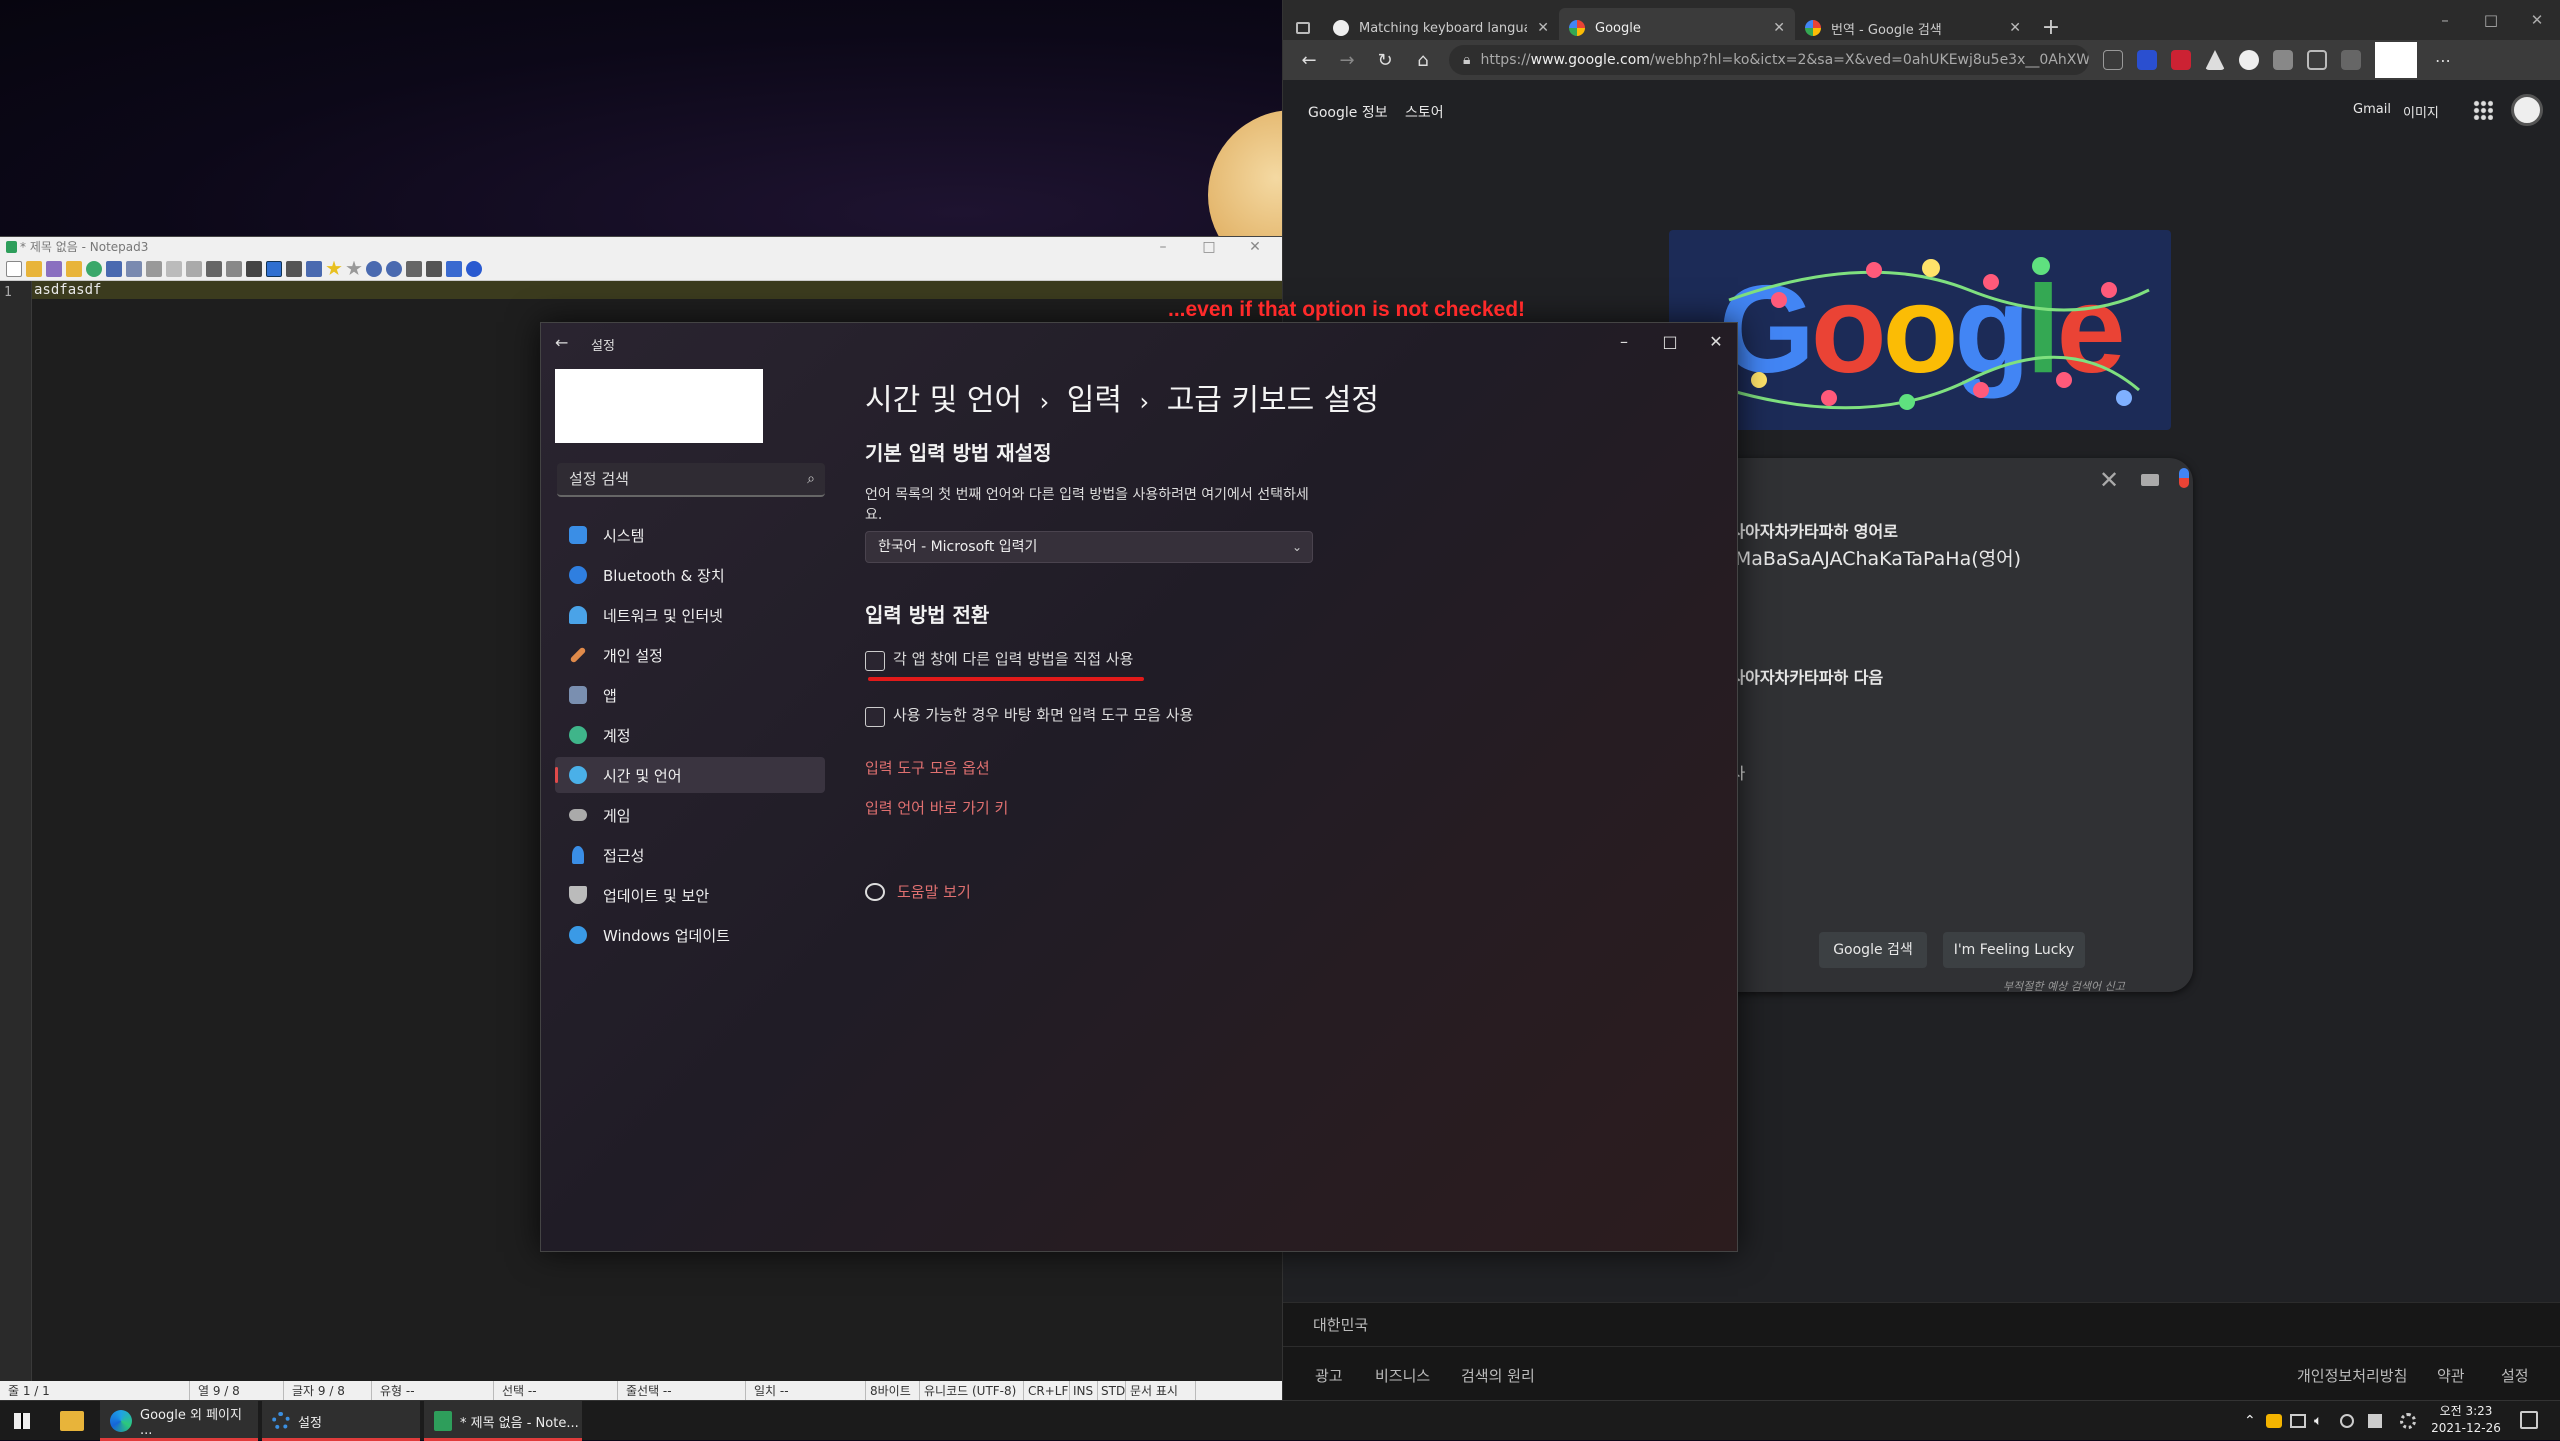  Describe the element at coordinates (690, 695) in the screenshot. I see `sidebar-item-apps: 앱` at that location.